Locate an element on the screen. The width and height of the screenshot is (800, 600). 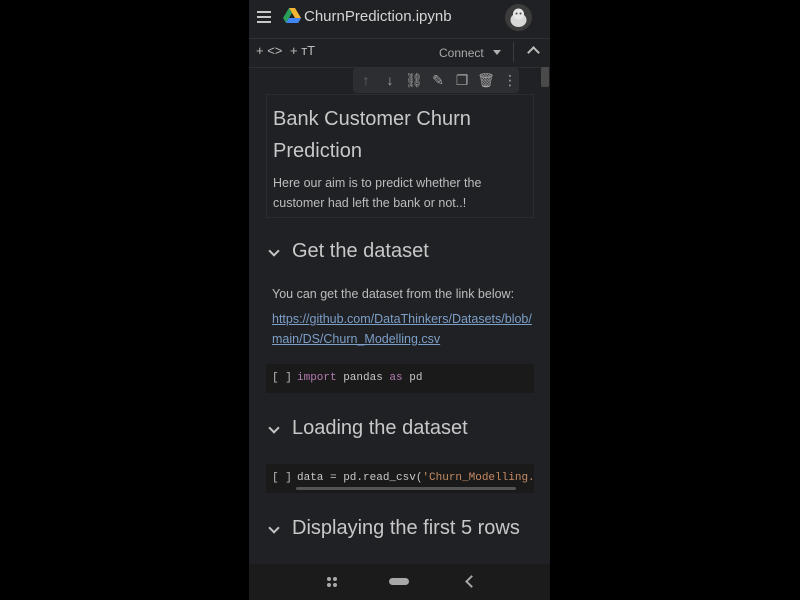
google-drive-icon is located at coordinates (292, 16).